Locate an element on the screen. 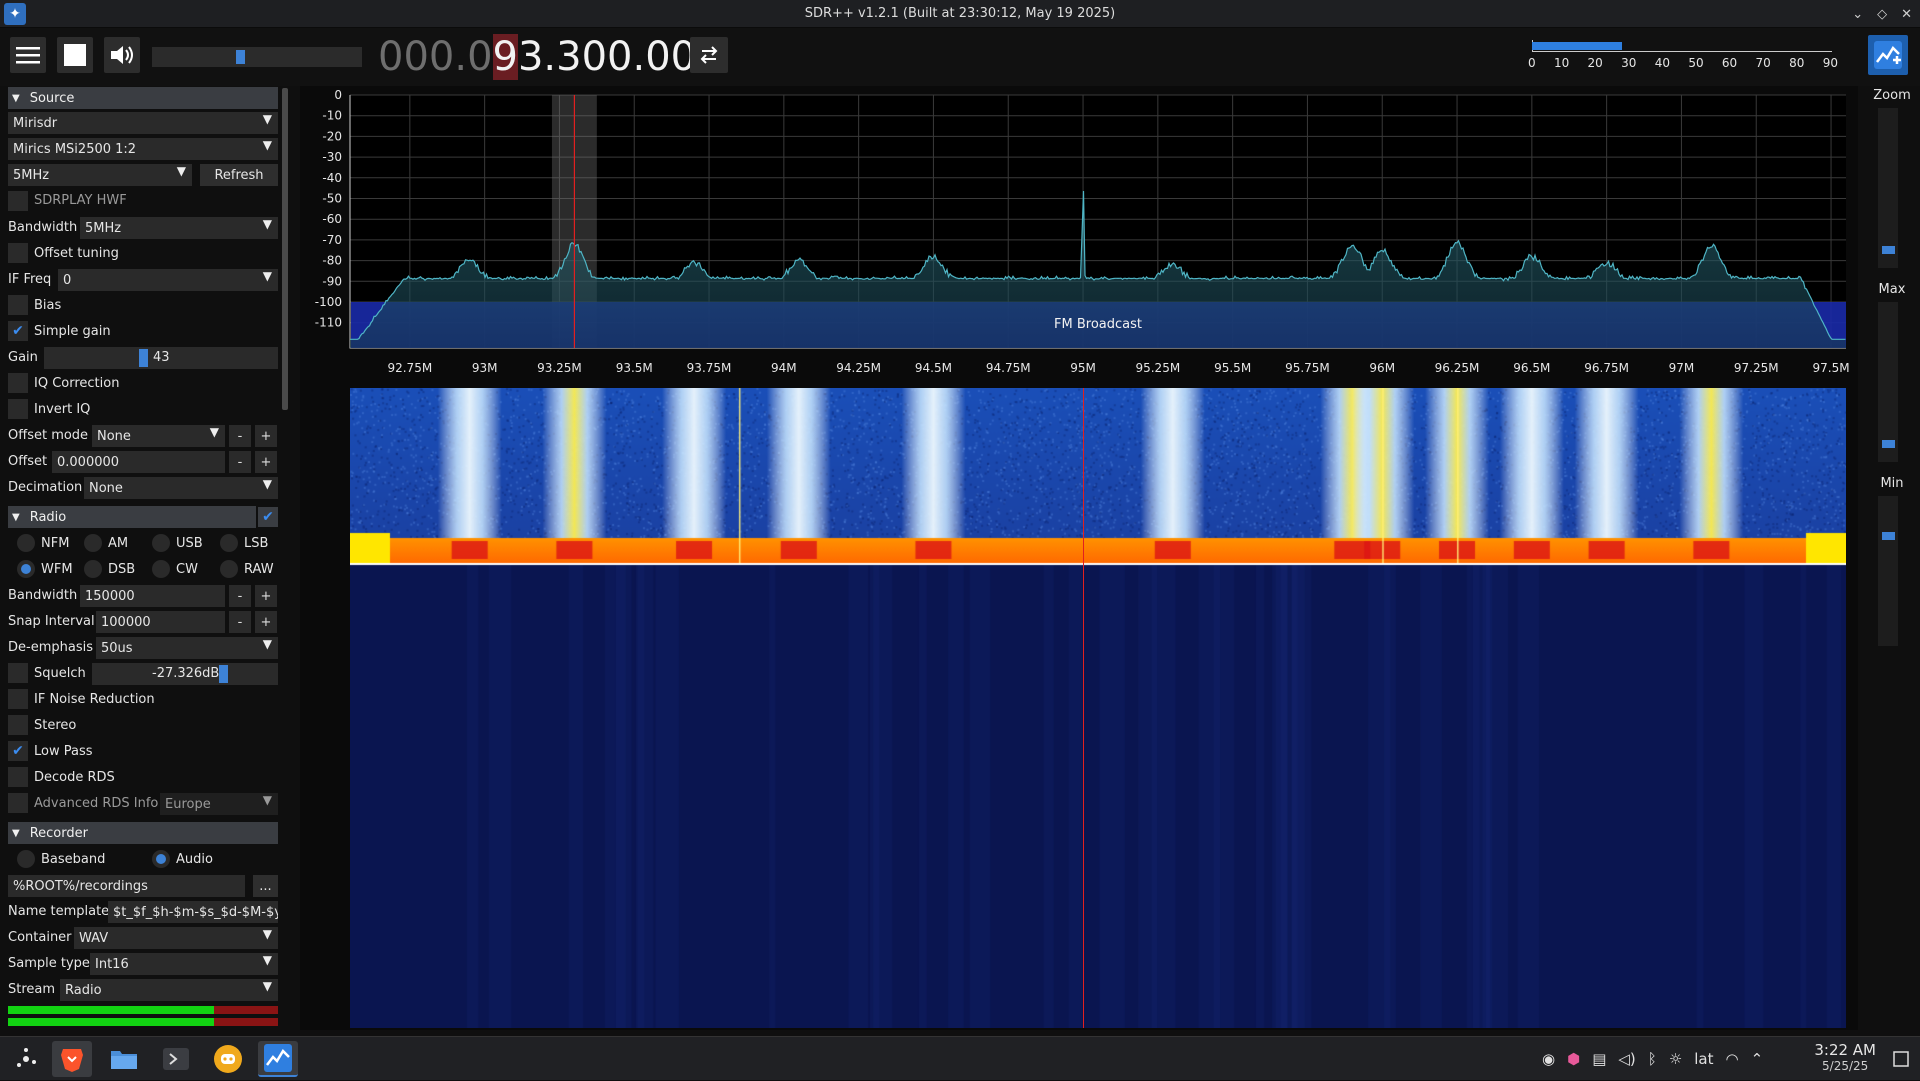 The image size is (1920, 1081). clock: 3:22 AM 5/25/25 is located at coordinates (1845, 1058).